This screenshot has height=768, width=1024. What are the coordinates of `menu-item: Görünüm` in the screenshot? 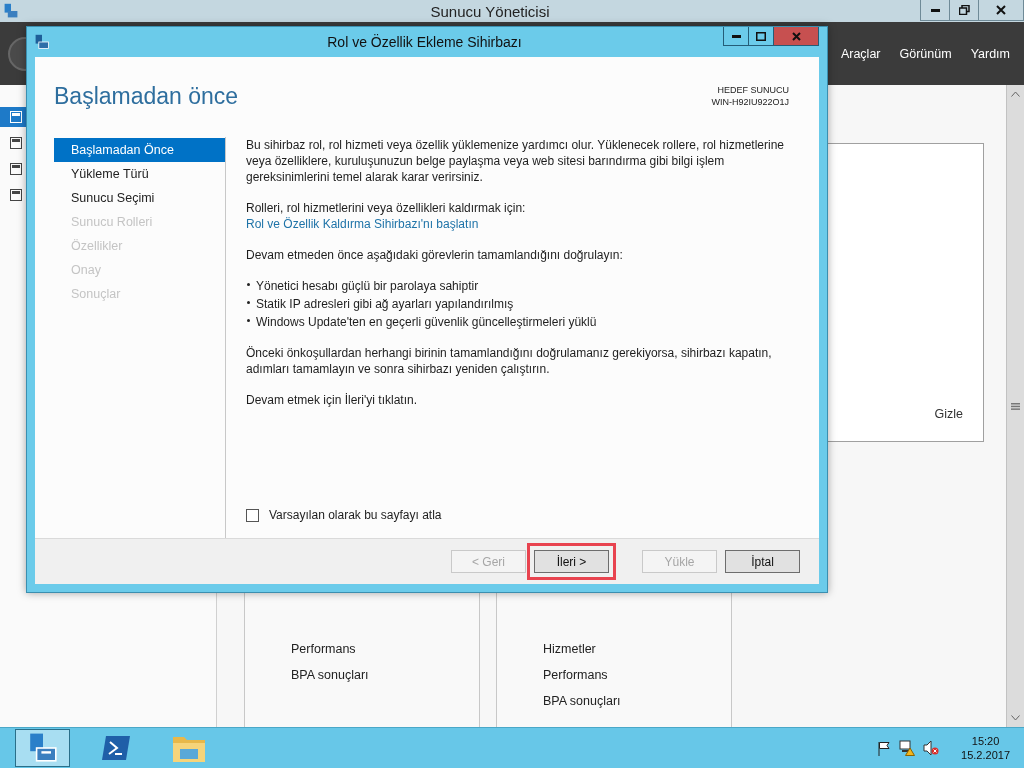 It's located at (925, 53).